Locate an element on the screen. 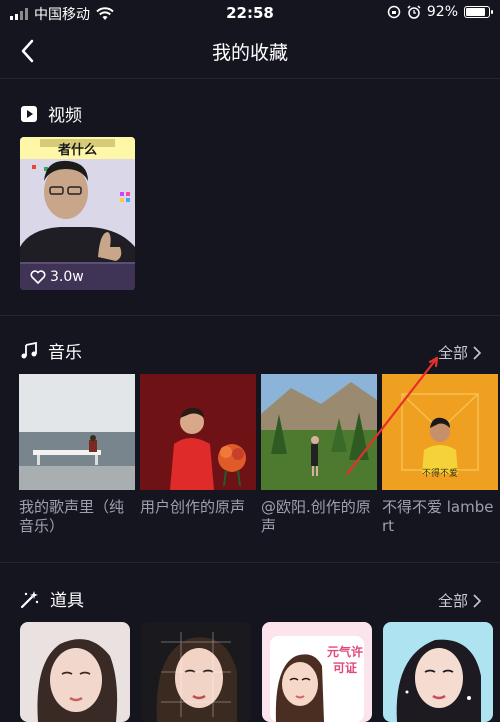 Image resolution: width=500 pixels, height=722 pixels. music-section-title: 音乐 is located at coordinates (65, 353).